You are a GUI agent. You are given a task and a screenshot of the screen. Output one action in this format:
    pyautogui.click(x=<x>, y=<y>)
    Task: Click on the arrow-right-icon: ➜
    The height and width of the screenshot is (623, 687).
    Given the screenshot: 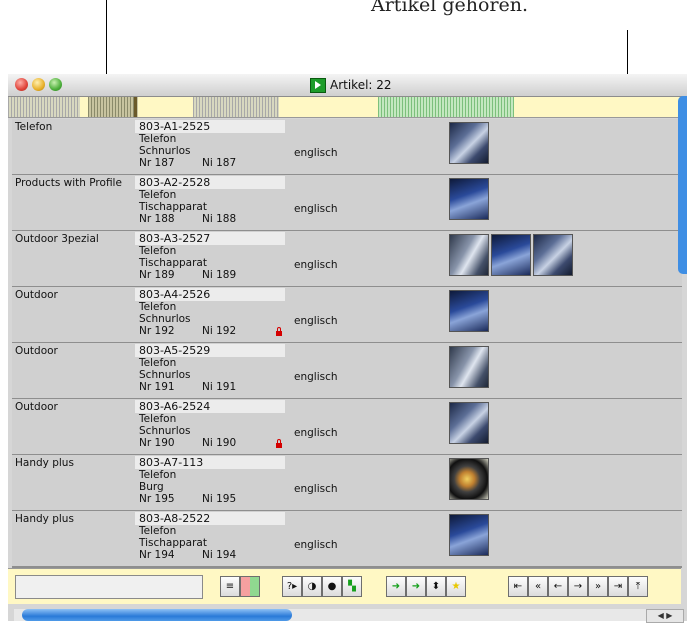 What is the action you would take?
    pyautogui.click(x=396, y=586)
    